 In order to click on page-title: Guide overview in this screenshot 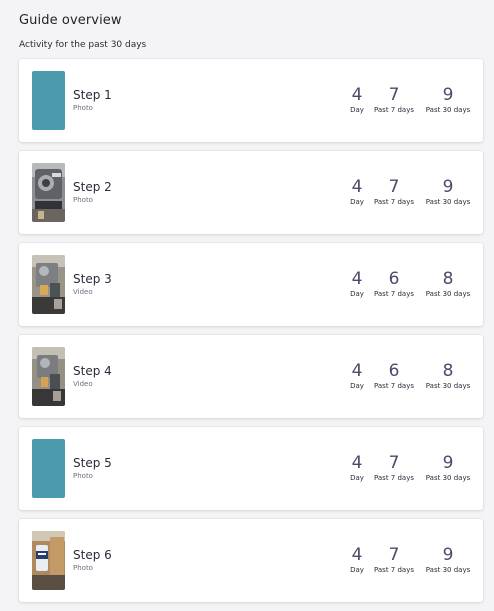, I will do `click(70, 20)`.